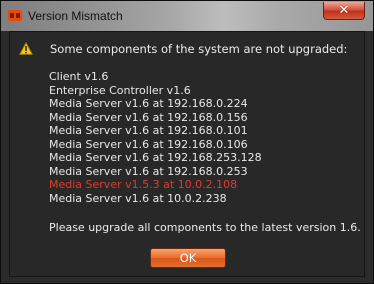 The height and width of the screenshot is (284, 374). What do you see at coordinates (75, 16) in the screenshot?
I see `window-title: Version Mismatch` at bounding box center [75, 16].